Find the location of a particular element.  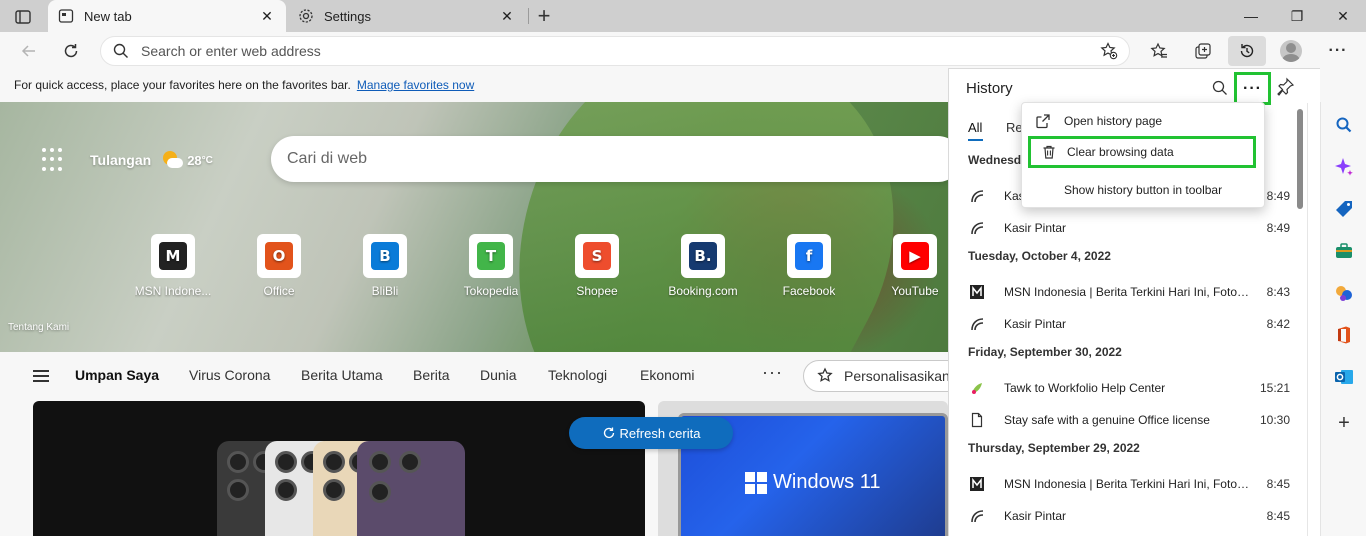

search-history-icon is located at coordinates (1221, 89).